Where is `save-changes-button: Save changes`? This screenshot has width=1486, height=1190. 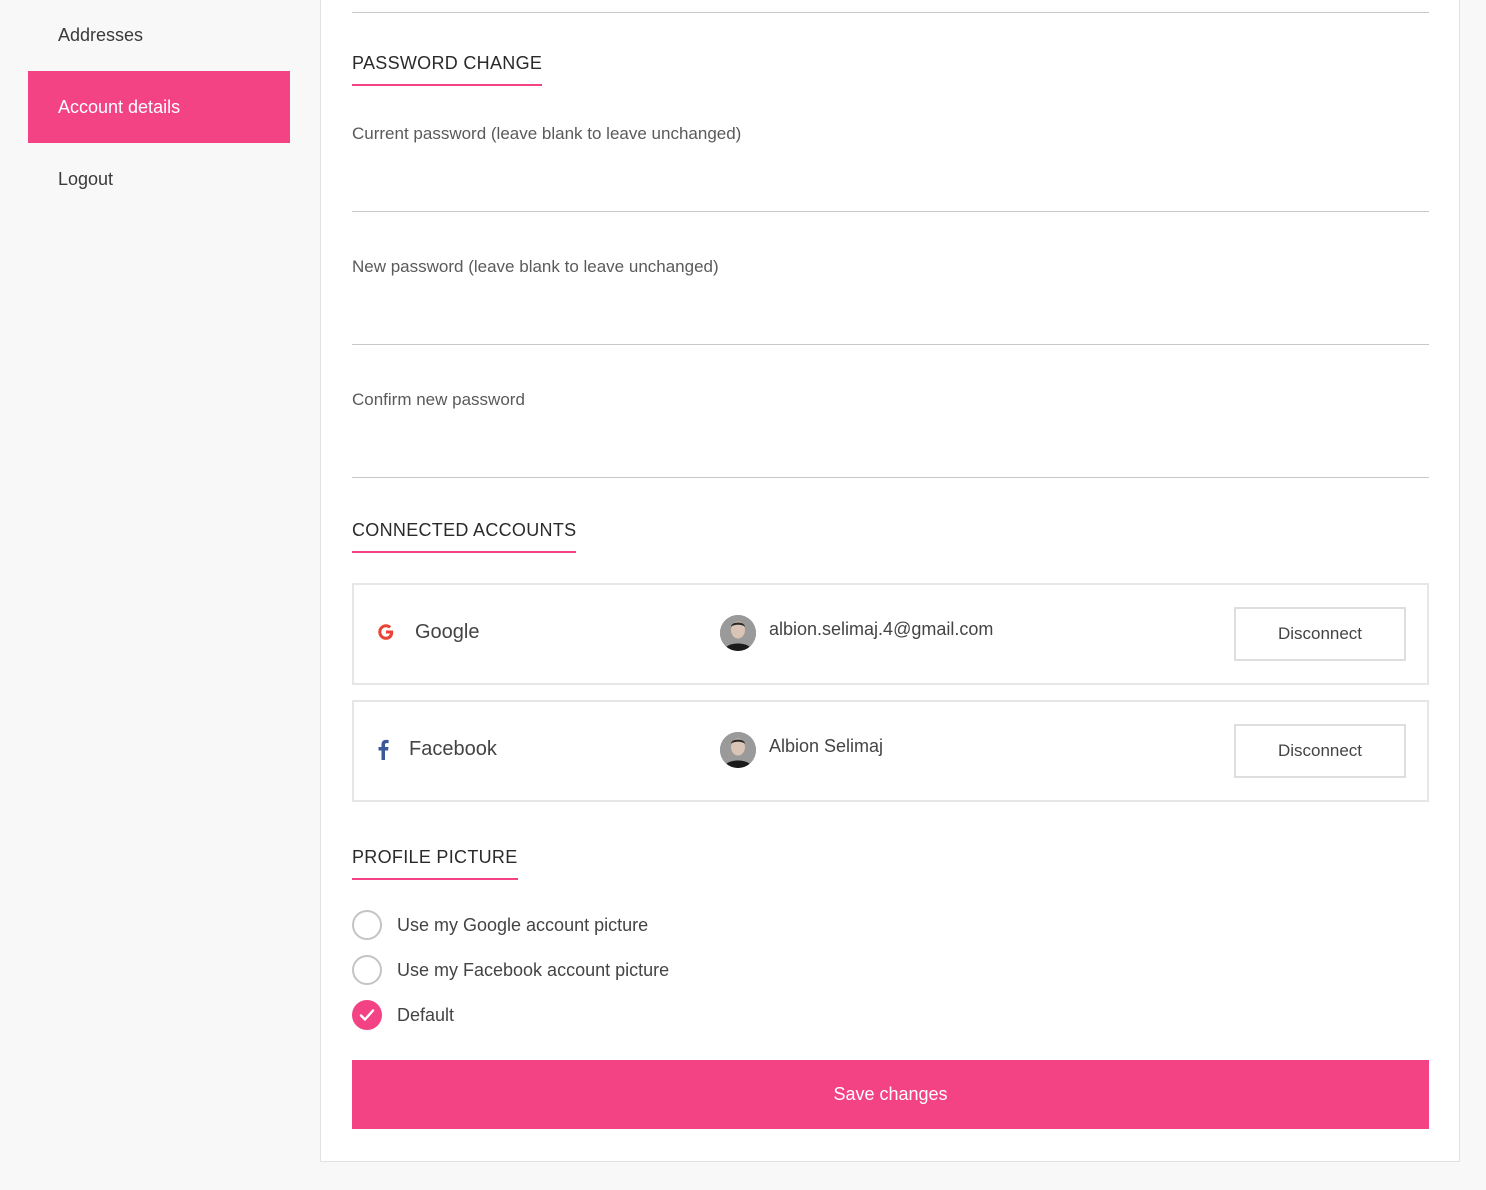
save-changes-button: Save changes is located at coordinates (890, 1094).